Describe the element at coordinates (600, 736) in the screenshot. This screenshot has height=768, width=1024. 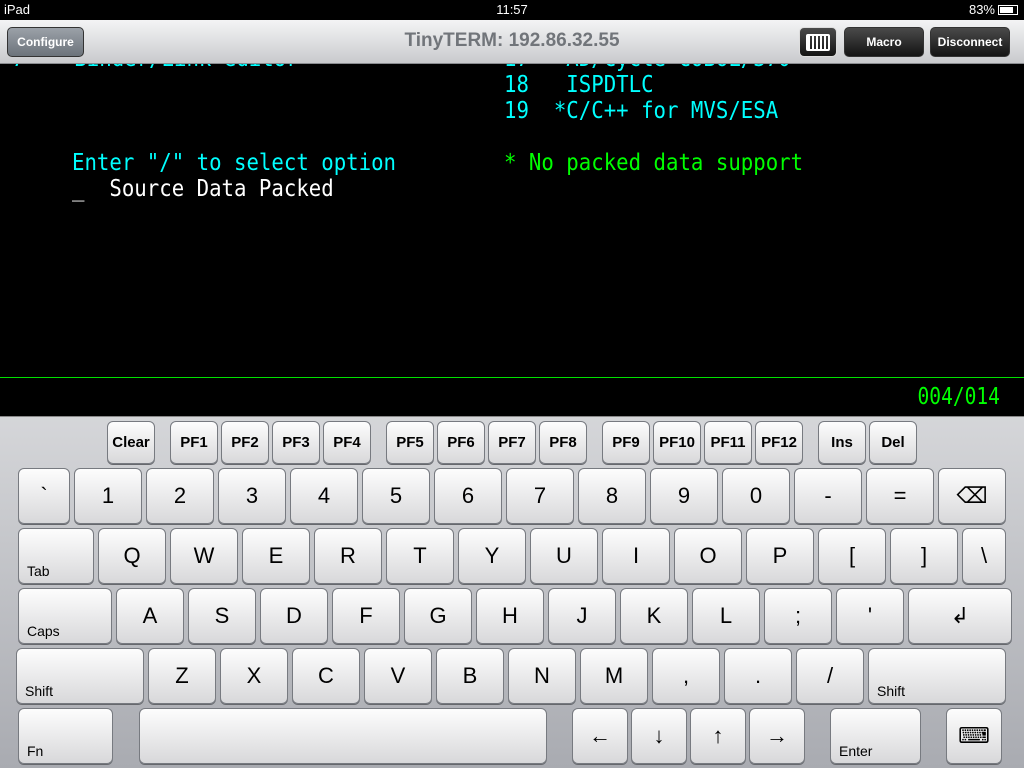
I see `key-arrow-left: ←` at that location.